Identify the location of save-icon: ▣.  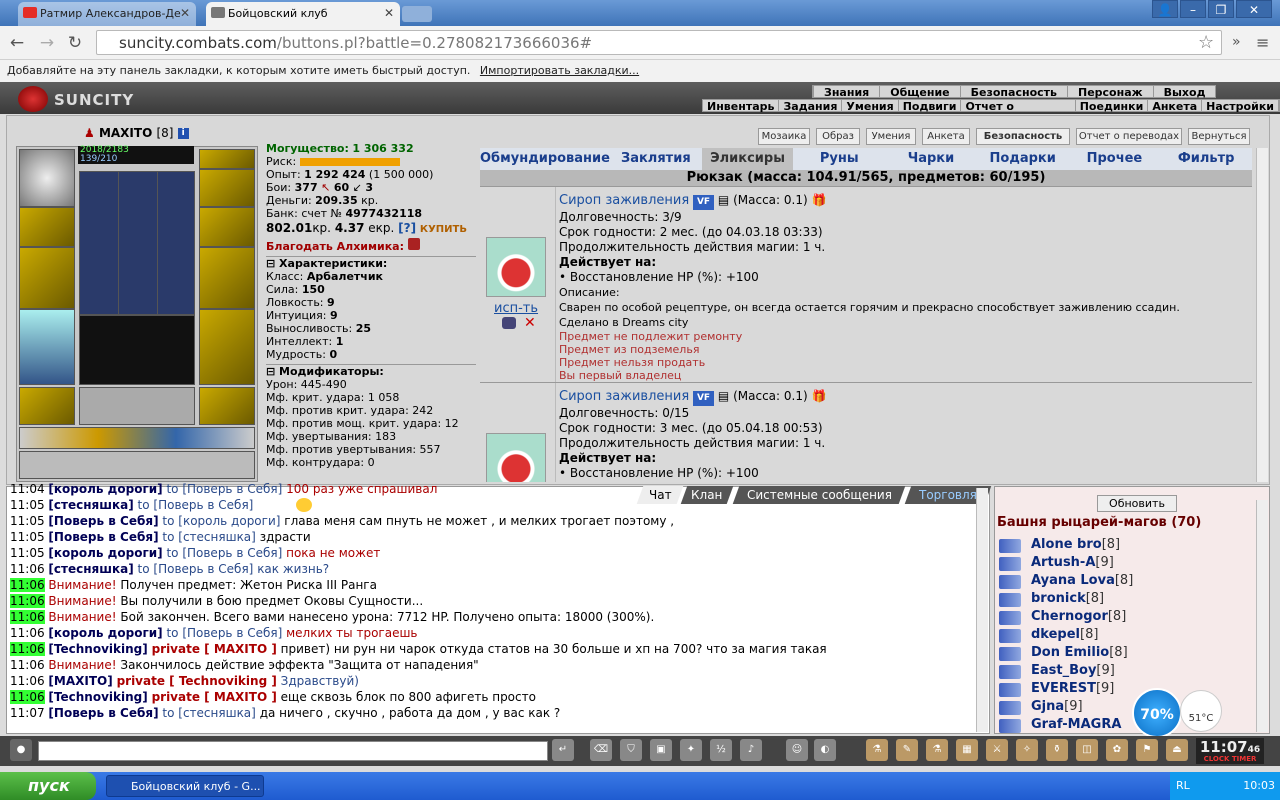
(661, 750).